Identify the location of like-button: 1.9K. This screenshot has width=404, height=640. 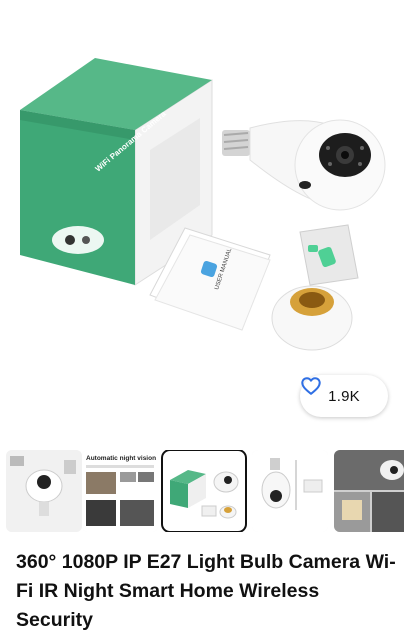
(344, 396).